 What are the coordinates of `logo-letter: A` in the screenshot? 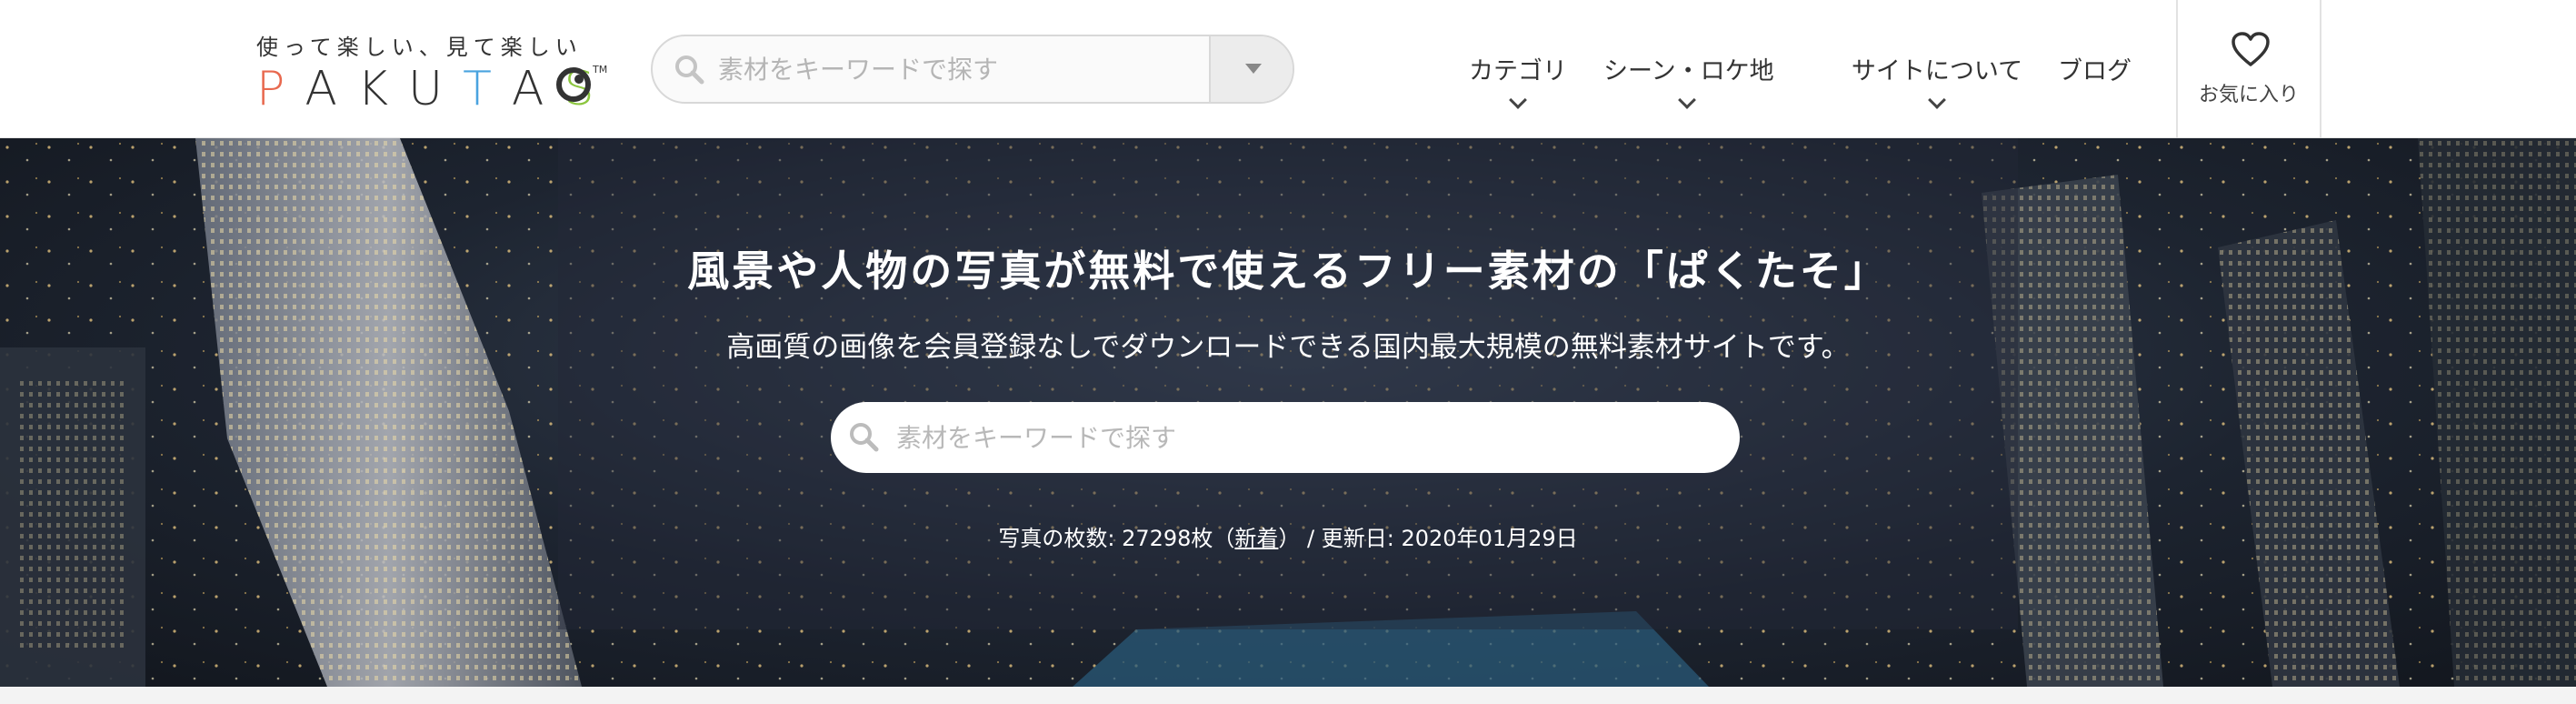 It's located at (331, 89).